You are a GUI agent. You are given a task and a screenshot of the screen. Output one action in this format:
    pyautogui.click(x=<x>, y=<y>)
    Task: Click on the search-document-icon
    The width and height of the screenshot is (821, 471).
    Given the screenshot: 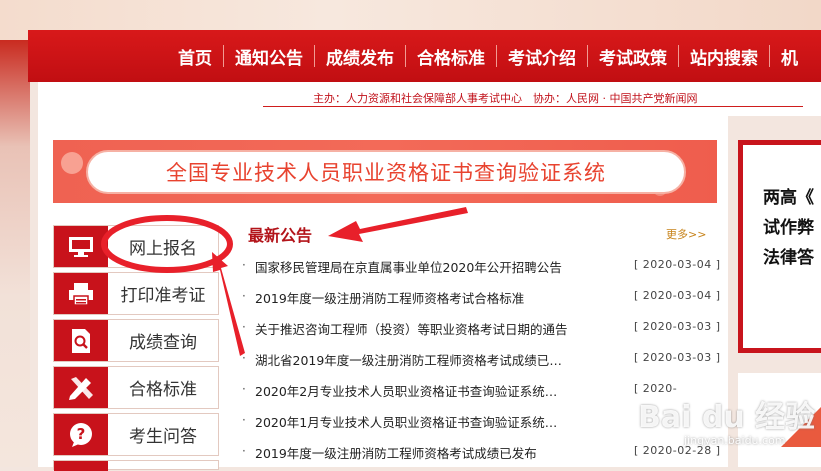 What is the action you would take?
    pyautogui.click(x=81, y=340)
    